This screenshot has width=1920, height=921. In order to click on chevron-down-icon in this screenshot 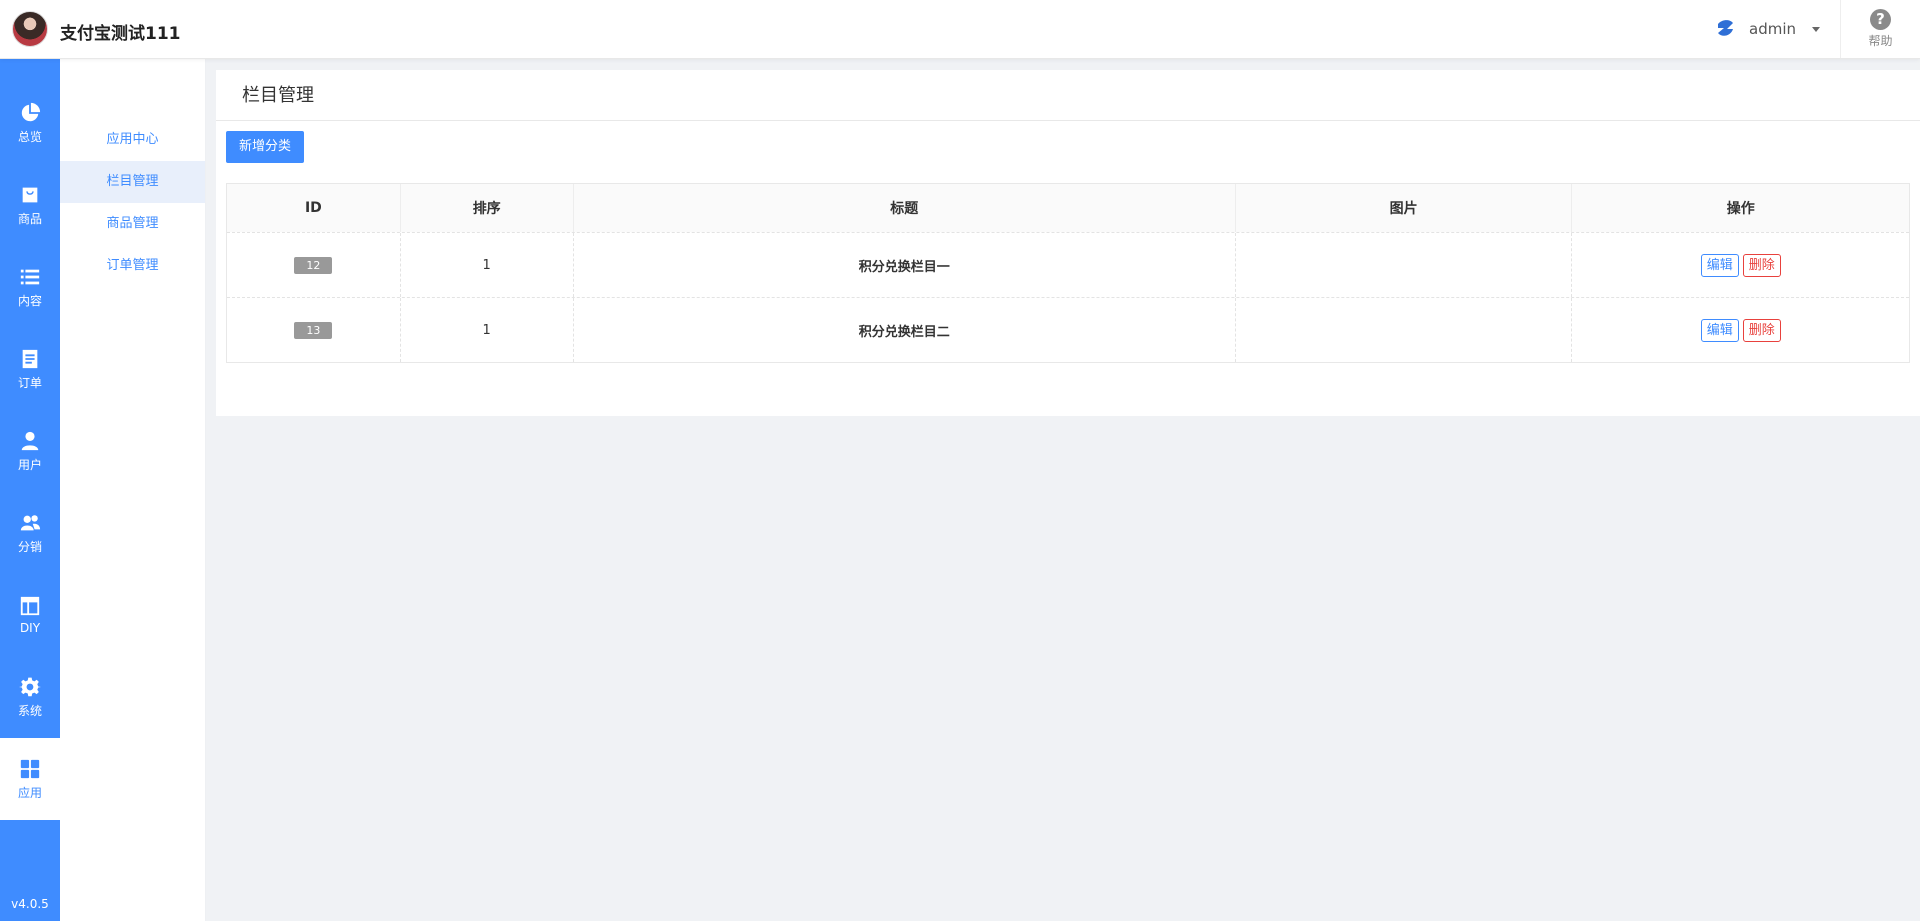, I will do `click(1816, 29)`.